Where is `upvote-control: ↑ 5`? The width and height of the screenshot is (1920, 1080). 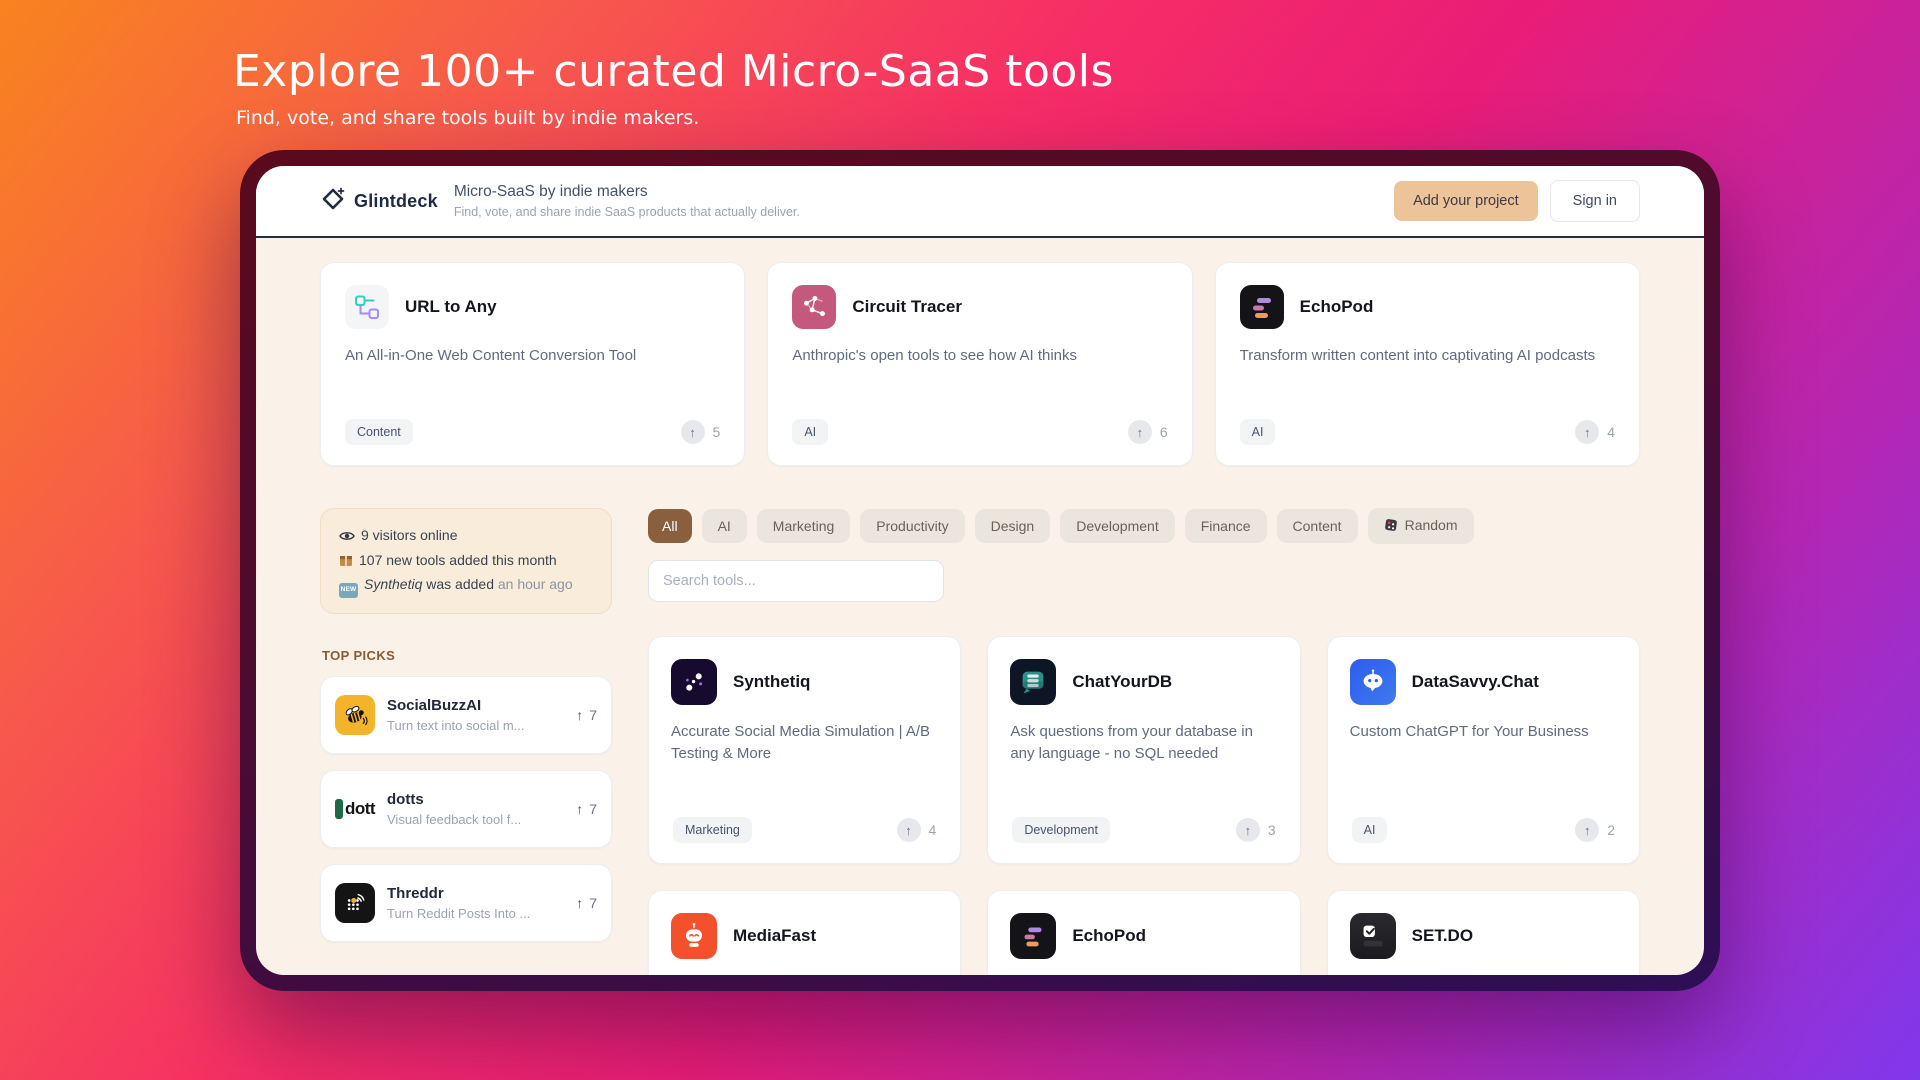
upvote-control: ↑ 5 is located at coordinates (700, 432).